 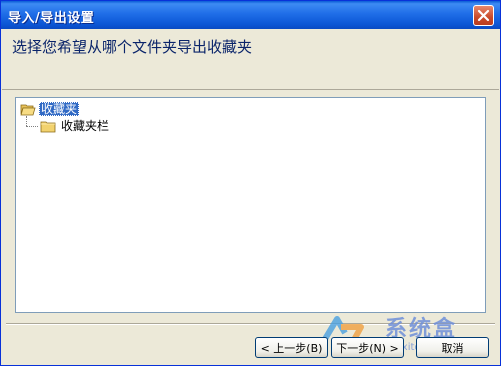 I want to click on cancel-button: 取消, so click(x=452, y=347).